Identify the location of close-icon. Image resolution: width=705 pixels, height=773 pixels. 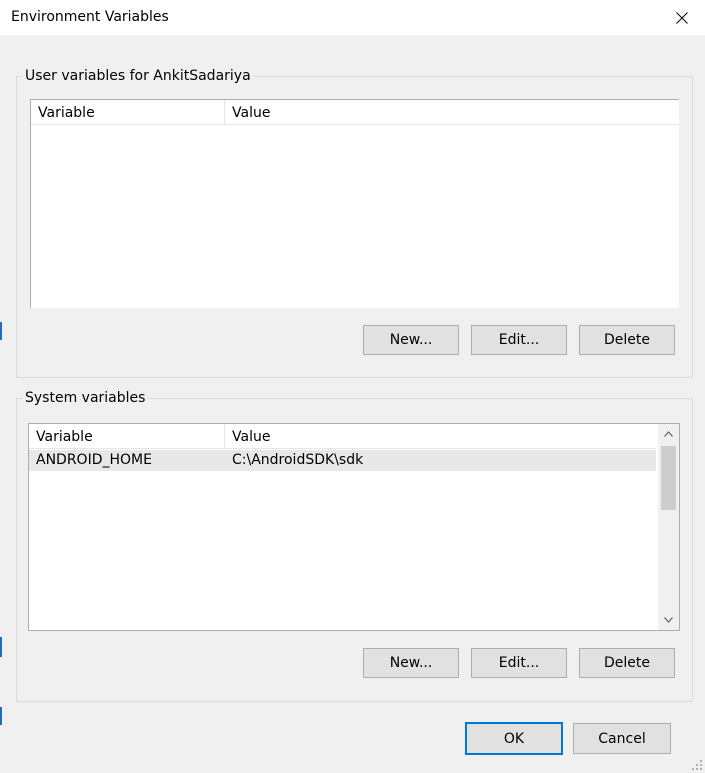
(682, 17).